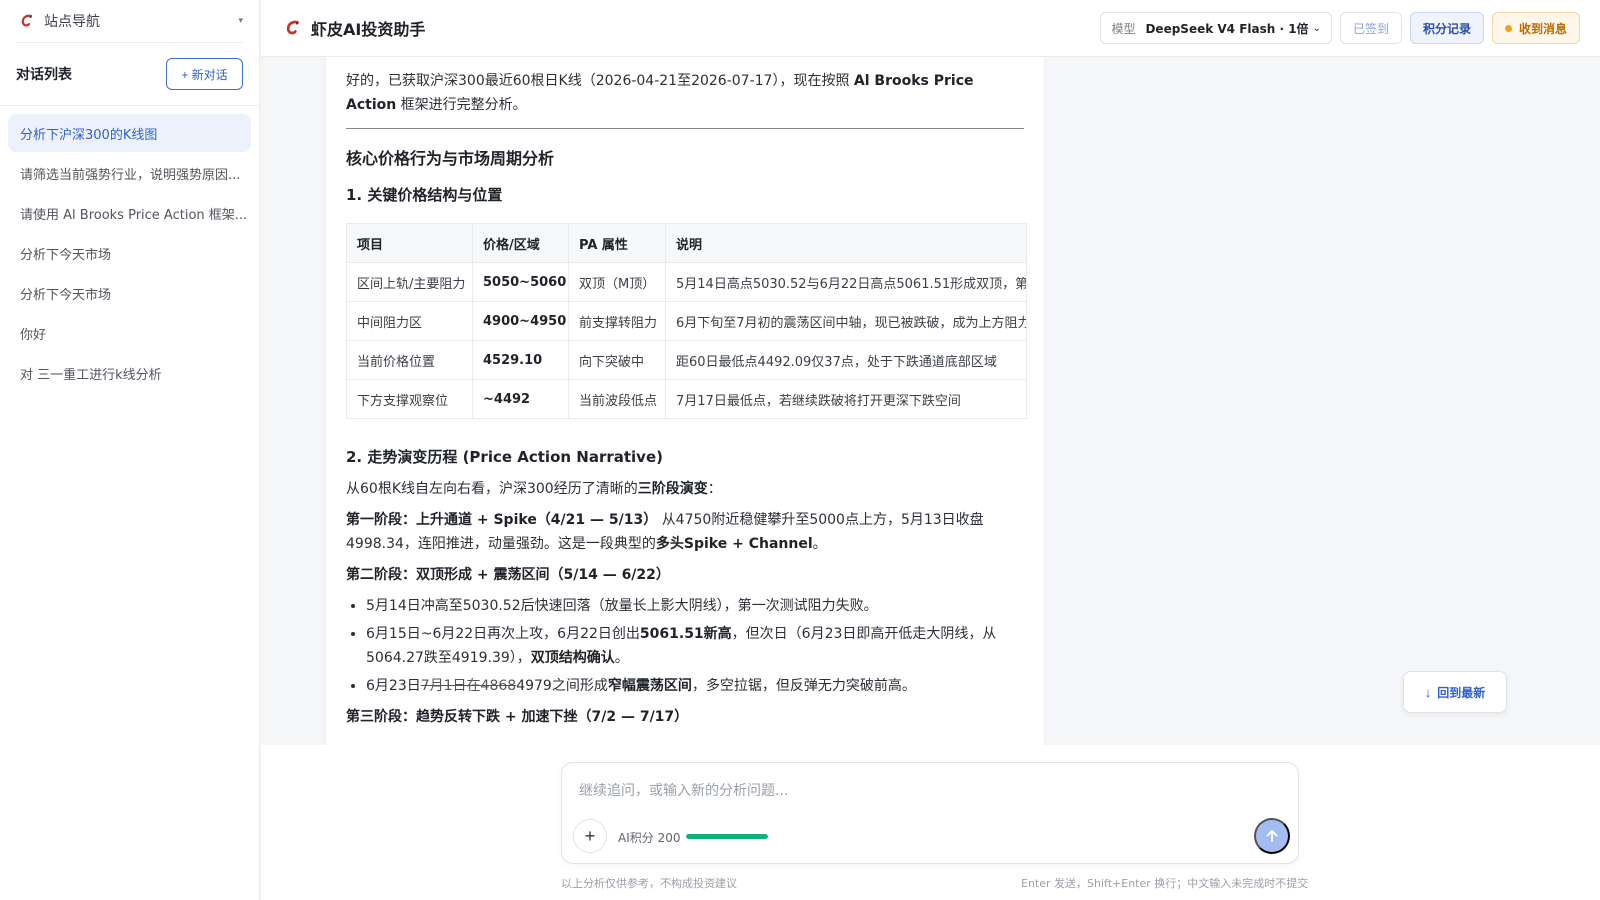 The image size is (1600, 900). I want to click on table-cell: ~4492, so click(520, 399).